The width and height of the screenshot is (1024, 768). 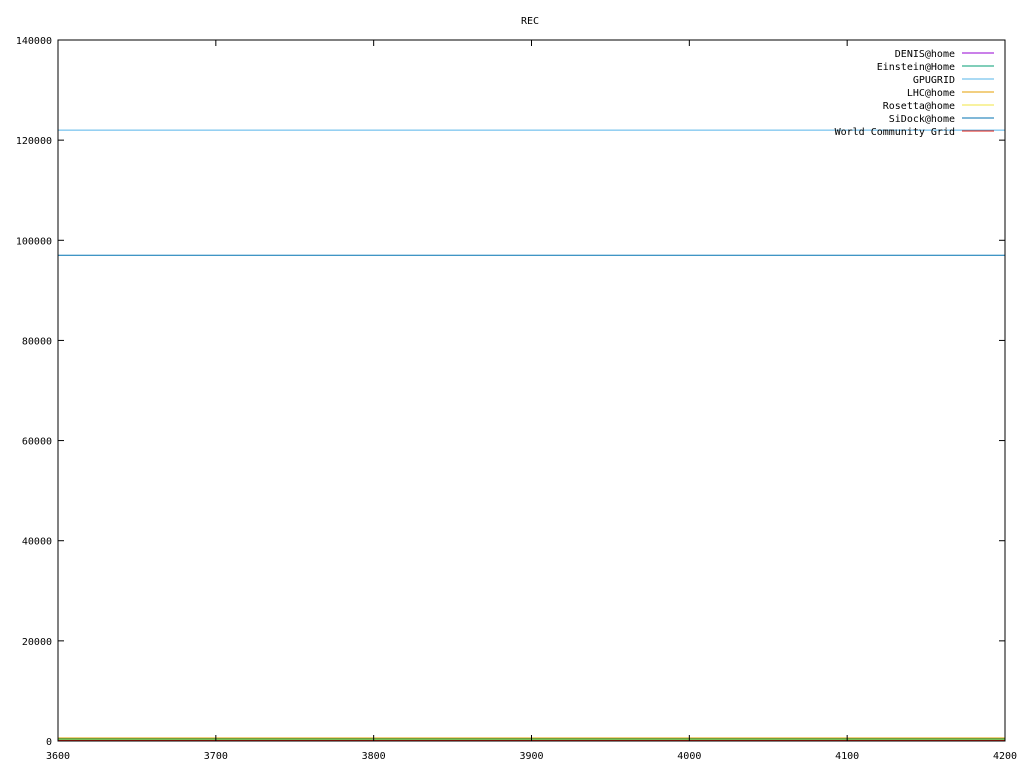 I want to click on x-tick-label: 4100, so click(x=847, y=756).